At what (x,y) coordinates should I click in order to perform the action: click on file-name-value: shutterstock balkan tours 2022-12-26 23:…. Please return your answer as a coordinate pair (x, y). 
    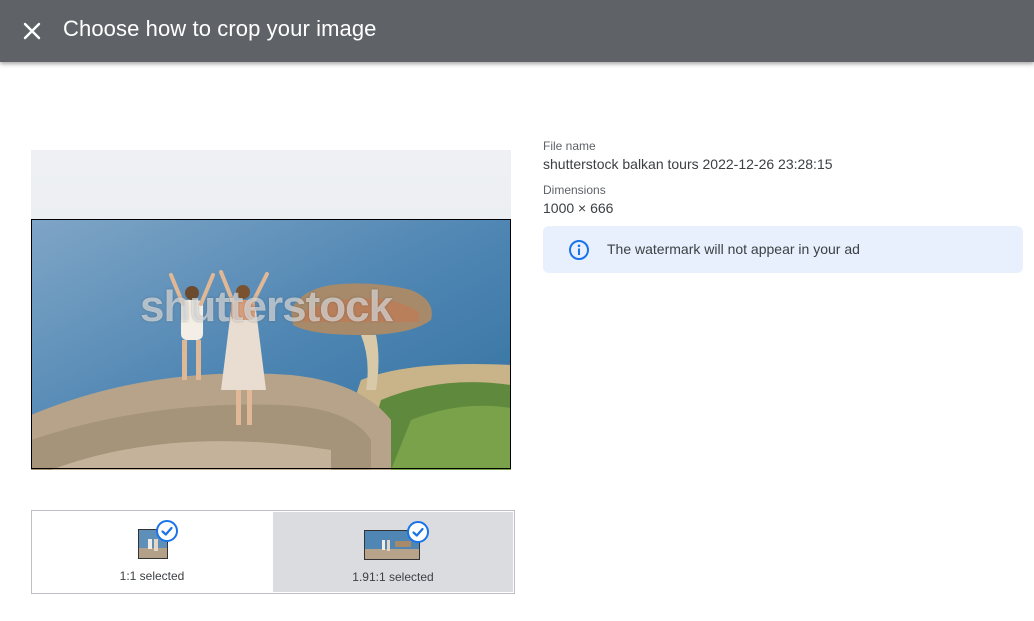
    Looking at the image, I should click on (688, 164).